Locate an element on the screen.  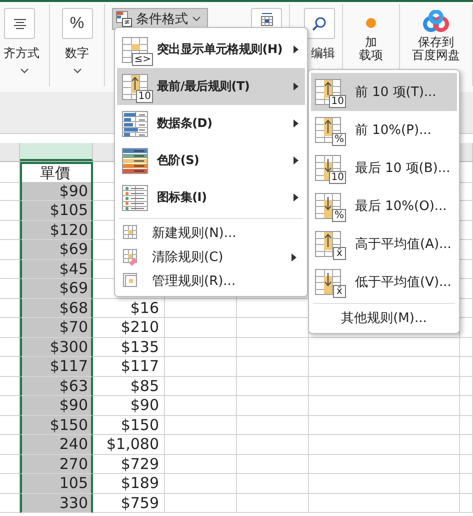
number-label: 数字 is located at coordinates (77, 53).